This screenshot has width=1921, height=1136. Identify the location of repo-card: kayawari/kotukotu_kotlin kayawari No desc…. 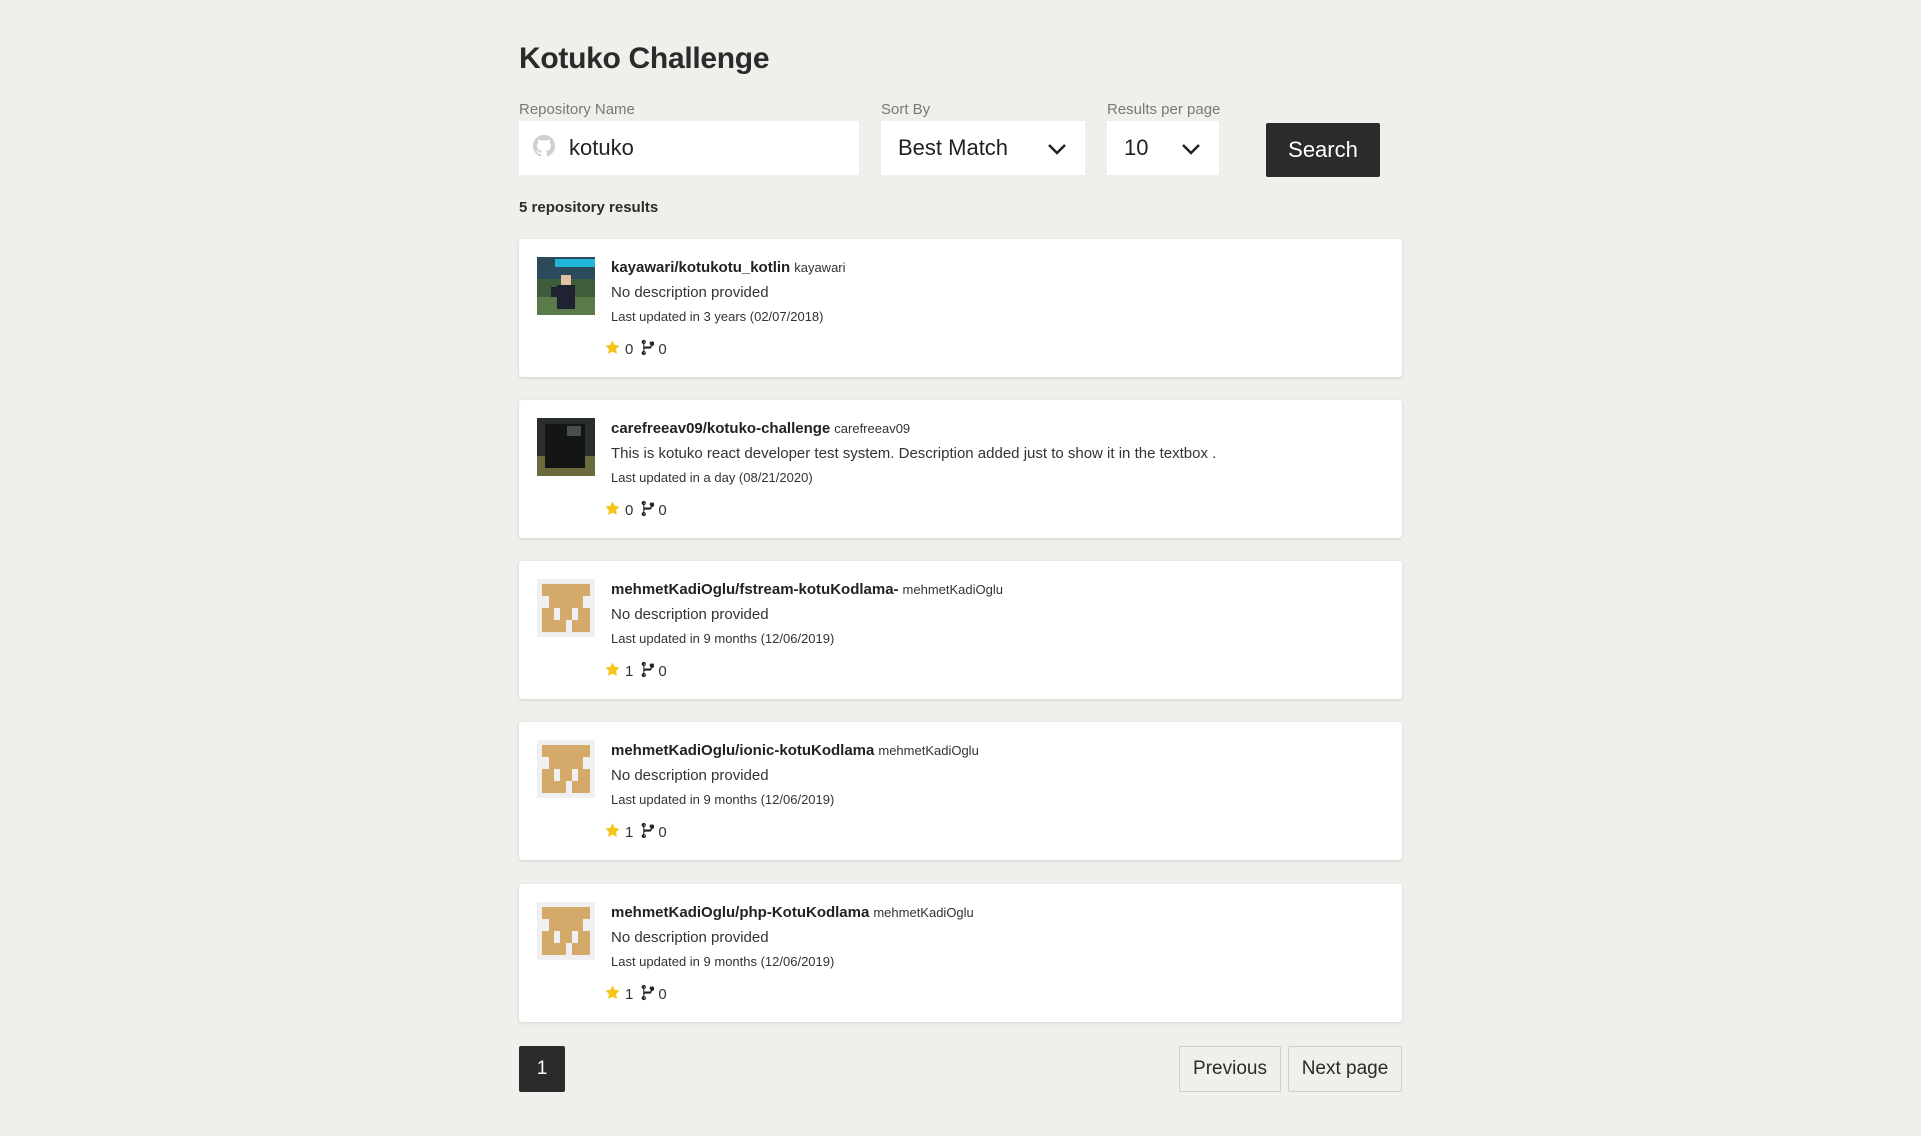
(960, 308).